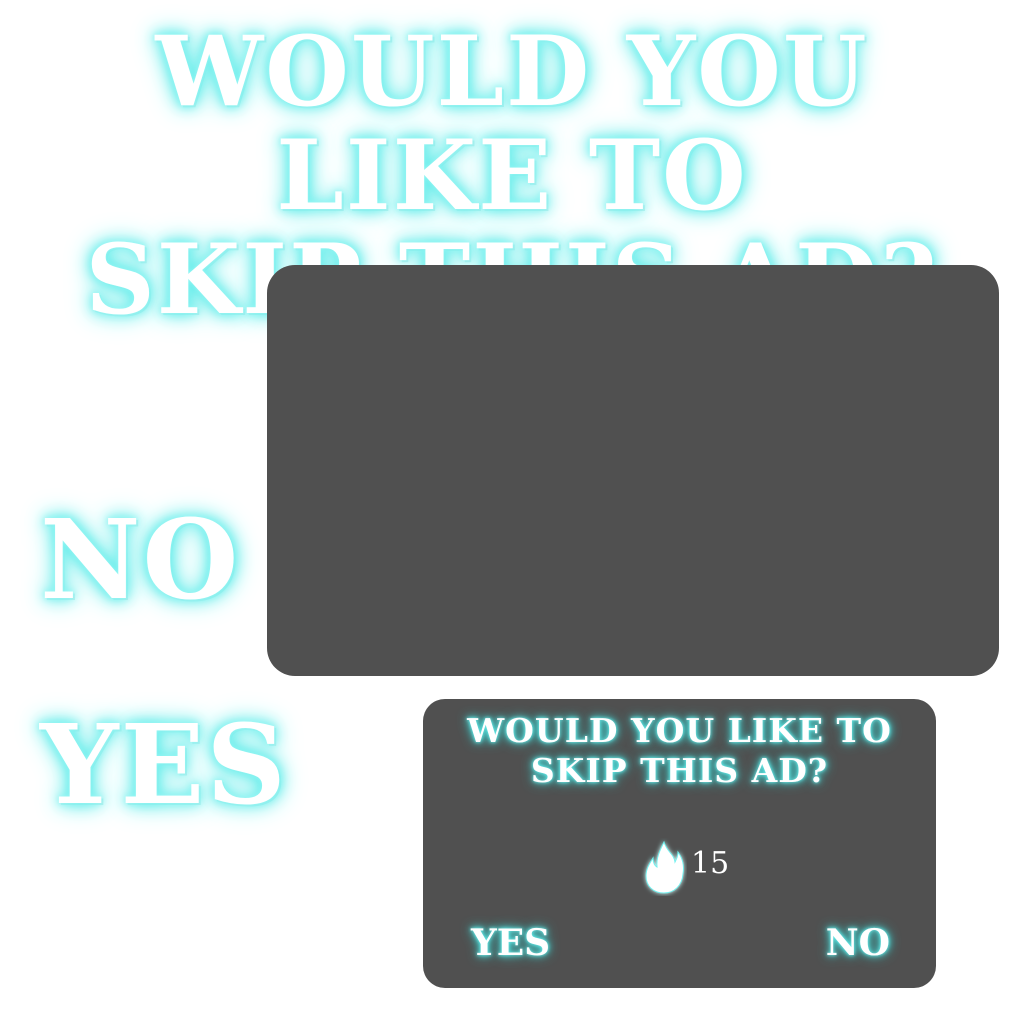 This screenshot has width=1024, height=1024. Describe the element at coordinates (164, 765) in the screenshot. I see `yes-label: YES` at that location.